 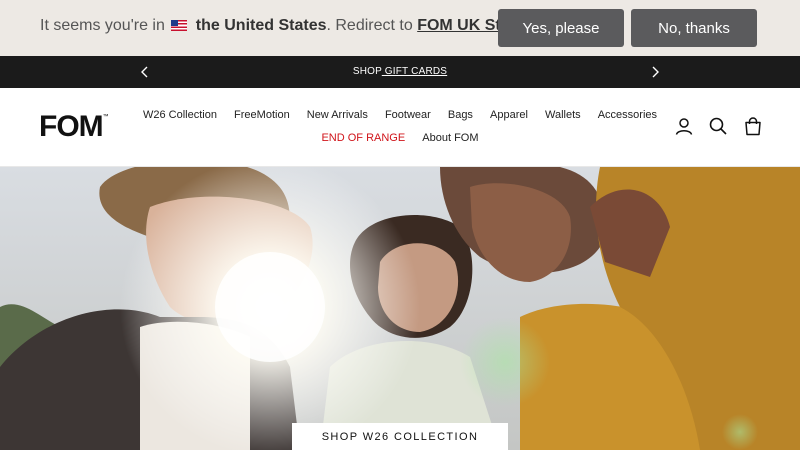 I want to click on announcement-prefix: SHOP, so click(x=367, y=71).